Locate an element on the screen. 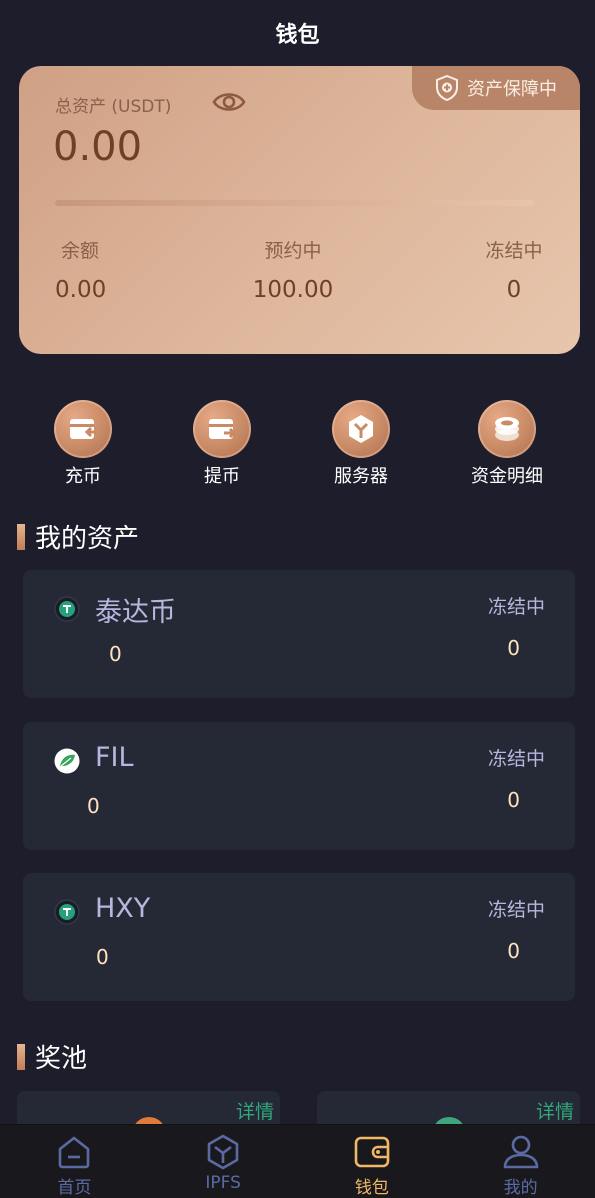 Image resolution: width=595 pixels, height=1198 pixels. ipfs-icon is located at coordinates (223, 1152).